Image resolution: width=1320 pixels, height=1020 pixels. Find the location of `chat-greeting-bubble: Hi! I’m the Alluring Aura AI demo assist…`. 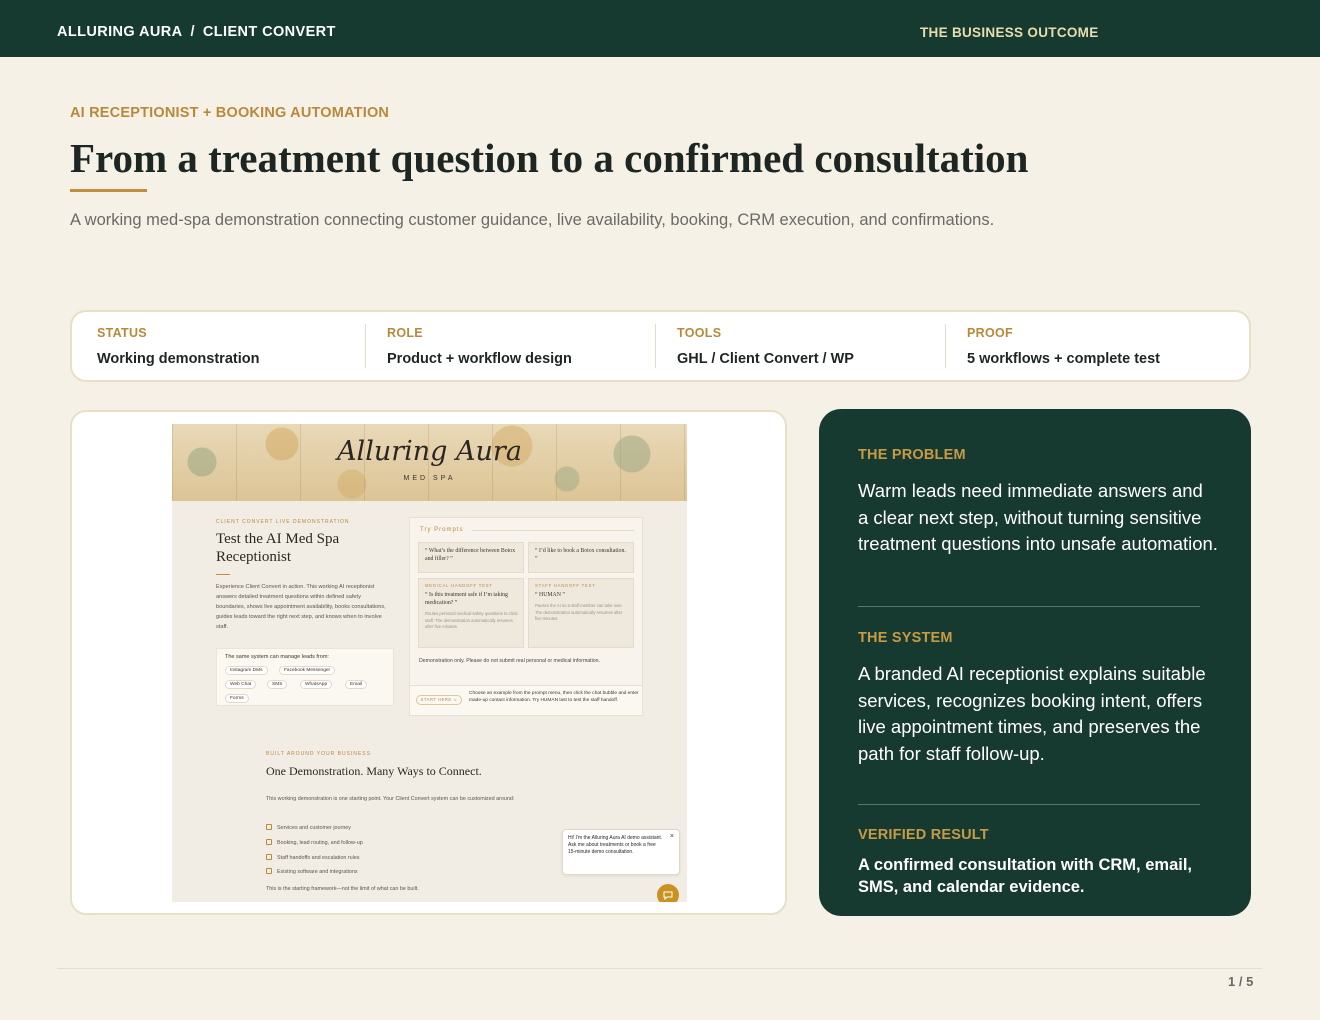

chat-greeting-bubble: Hi! I’m the Alluring Aura AI demo assist… is located at coordinates (621, 852).